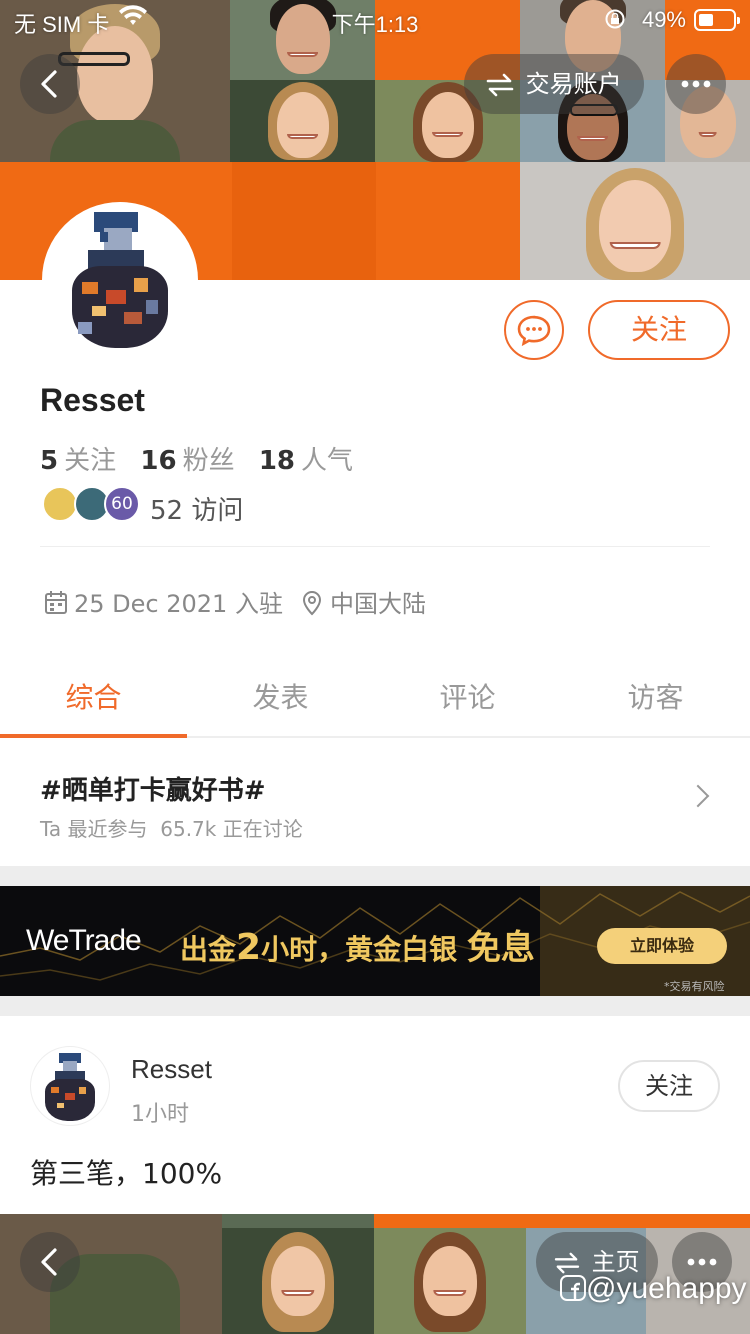 This screenshot has height=1334, width=750. What do you see at coordinates (208, 949) in the screenshot?
I see `ad-headline-prefix: 出金` at bounding box center [208, 949].